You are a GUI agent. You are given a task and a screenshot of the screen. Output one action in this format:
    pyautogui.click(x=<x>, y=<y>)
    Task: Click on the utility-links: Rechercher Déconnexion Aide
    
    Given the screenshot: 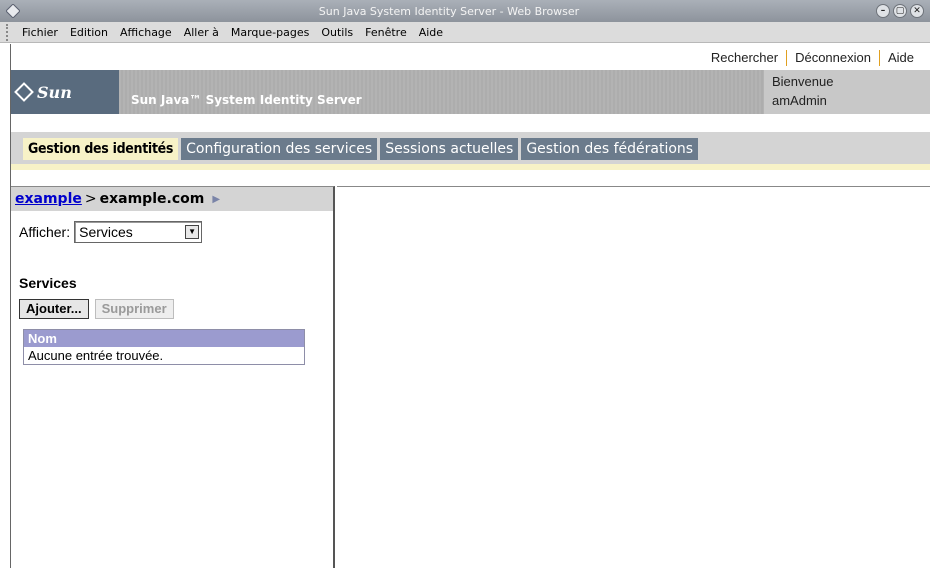 What is the action you would take?
    pyautogui.click(x=812, y=58)
    